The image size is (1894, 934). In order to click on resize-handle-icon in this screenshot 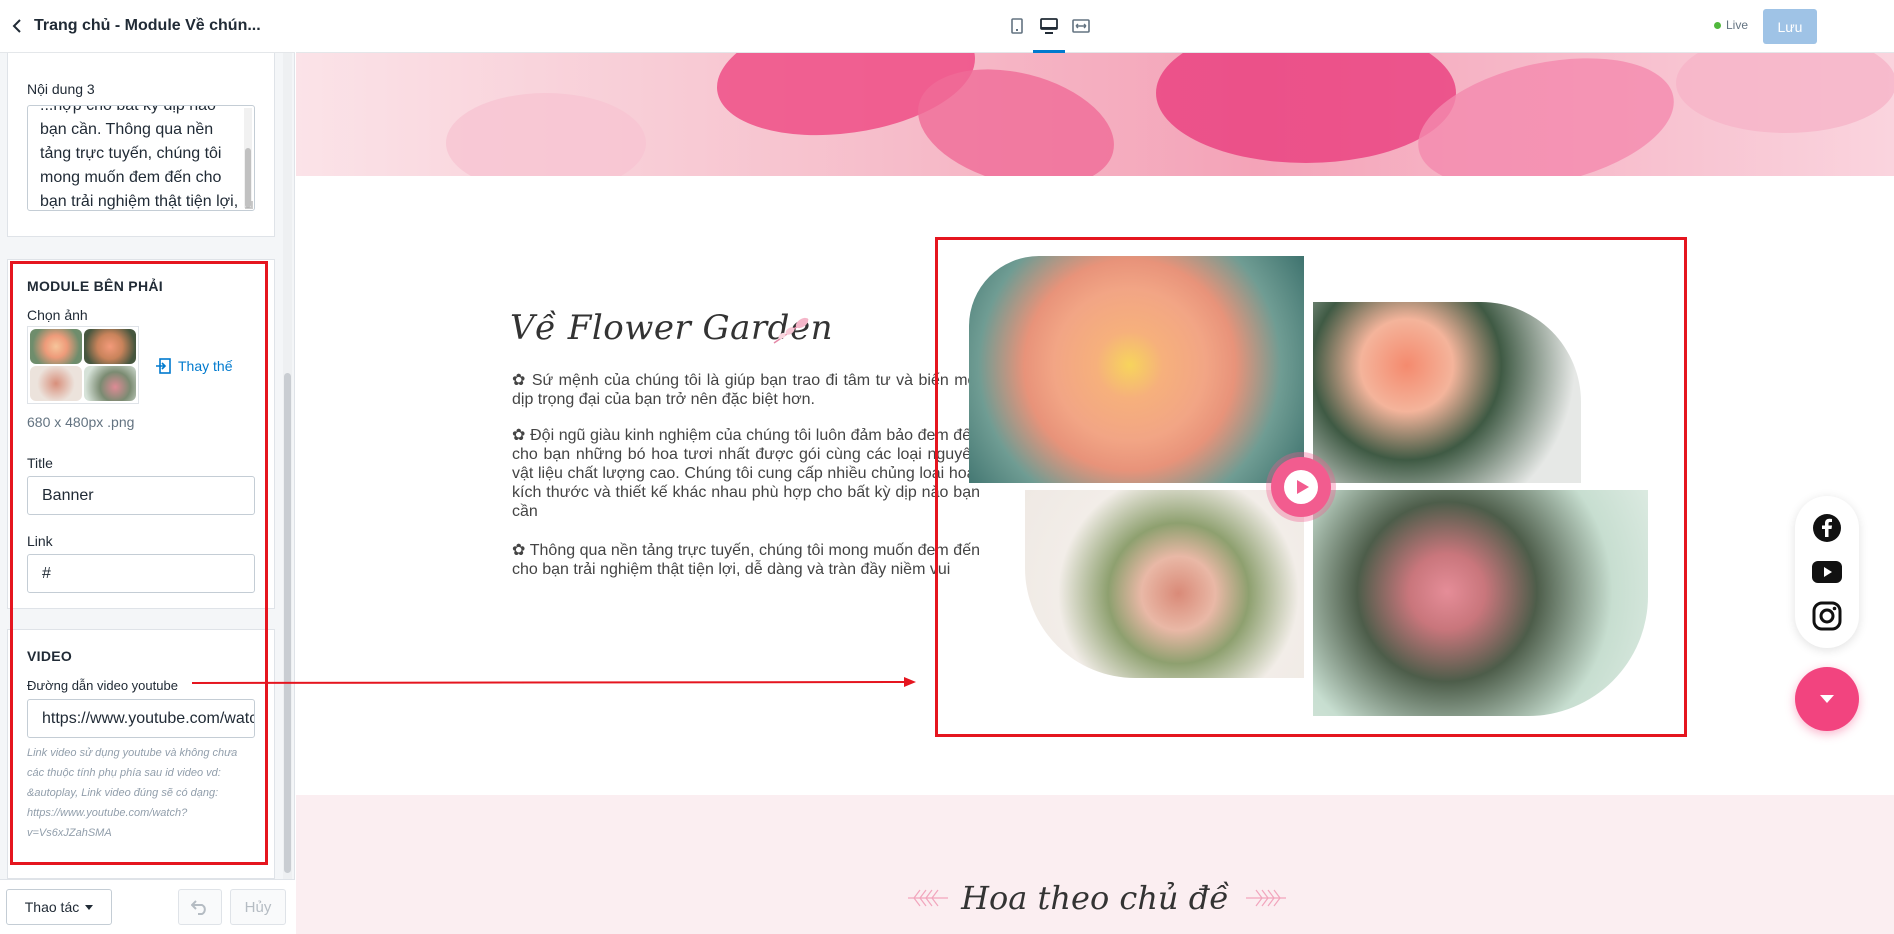, I will do `click(249, 205)`.